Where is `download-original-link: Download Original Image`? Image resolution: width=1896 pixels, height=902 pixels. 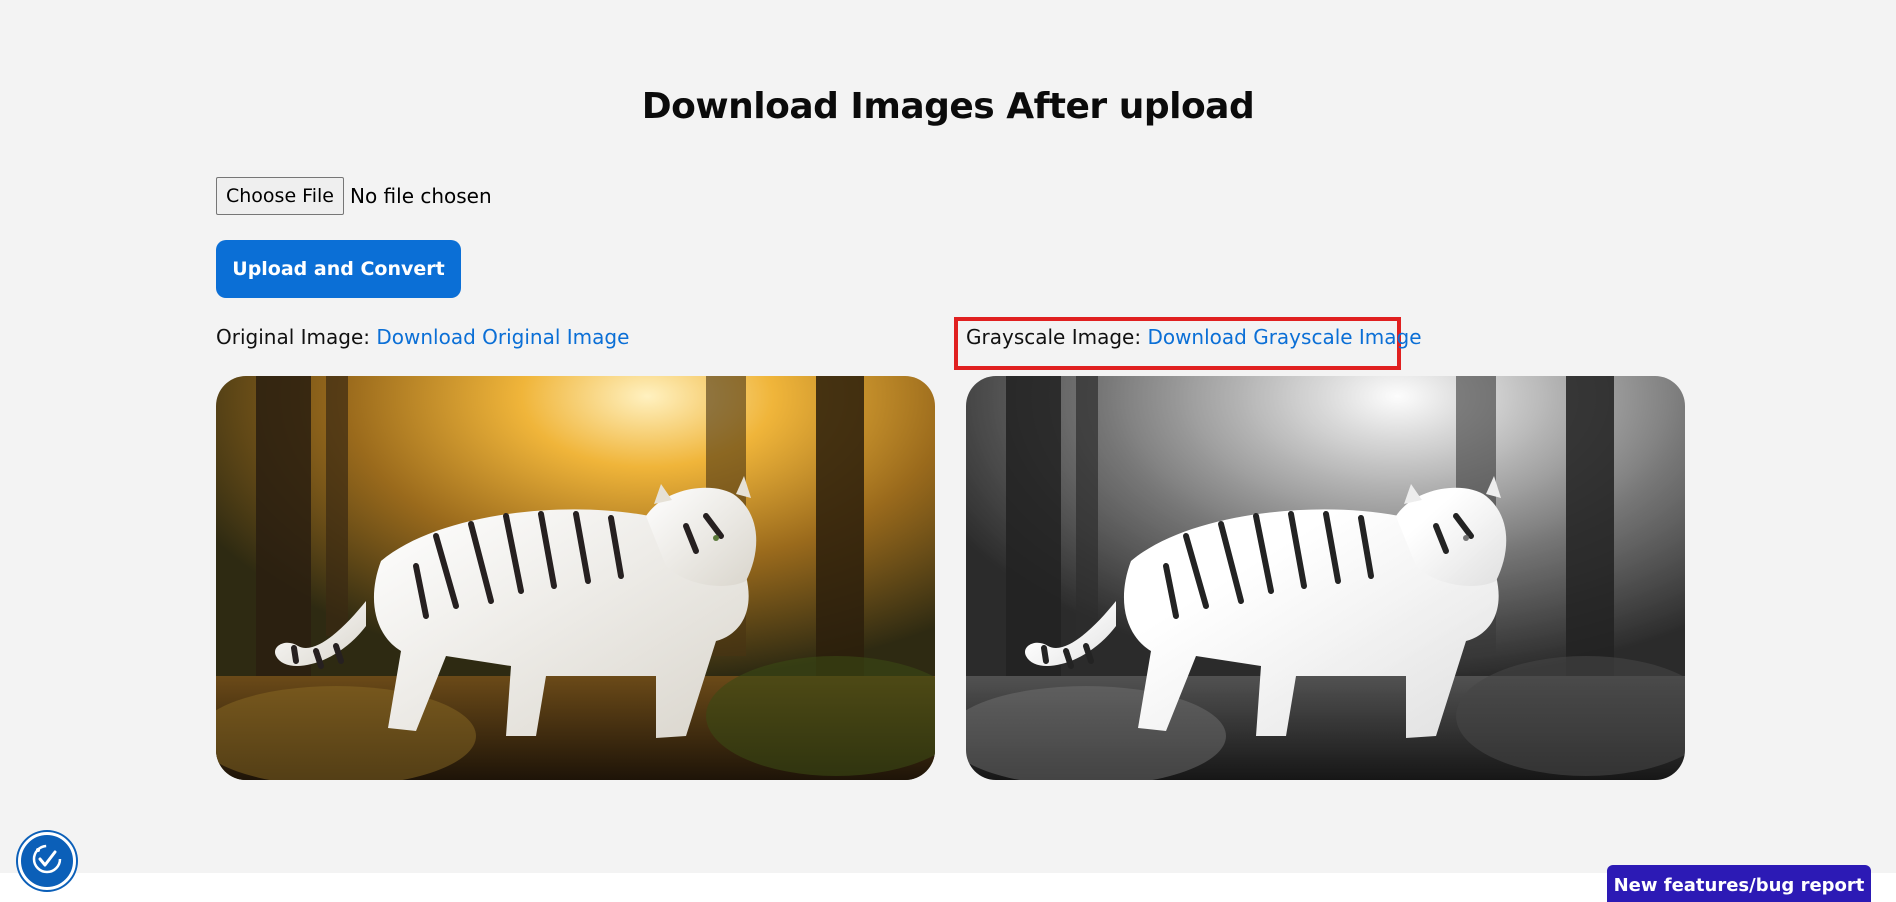
download-original-link: Download Original Image is located at coordinates (502, 337).